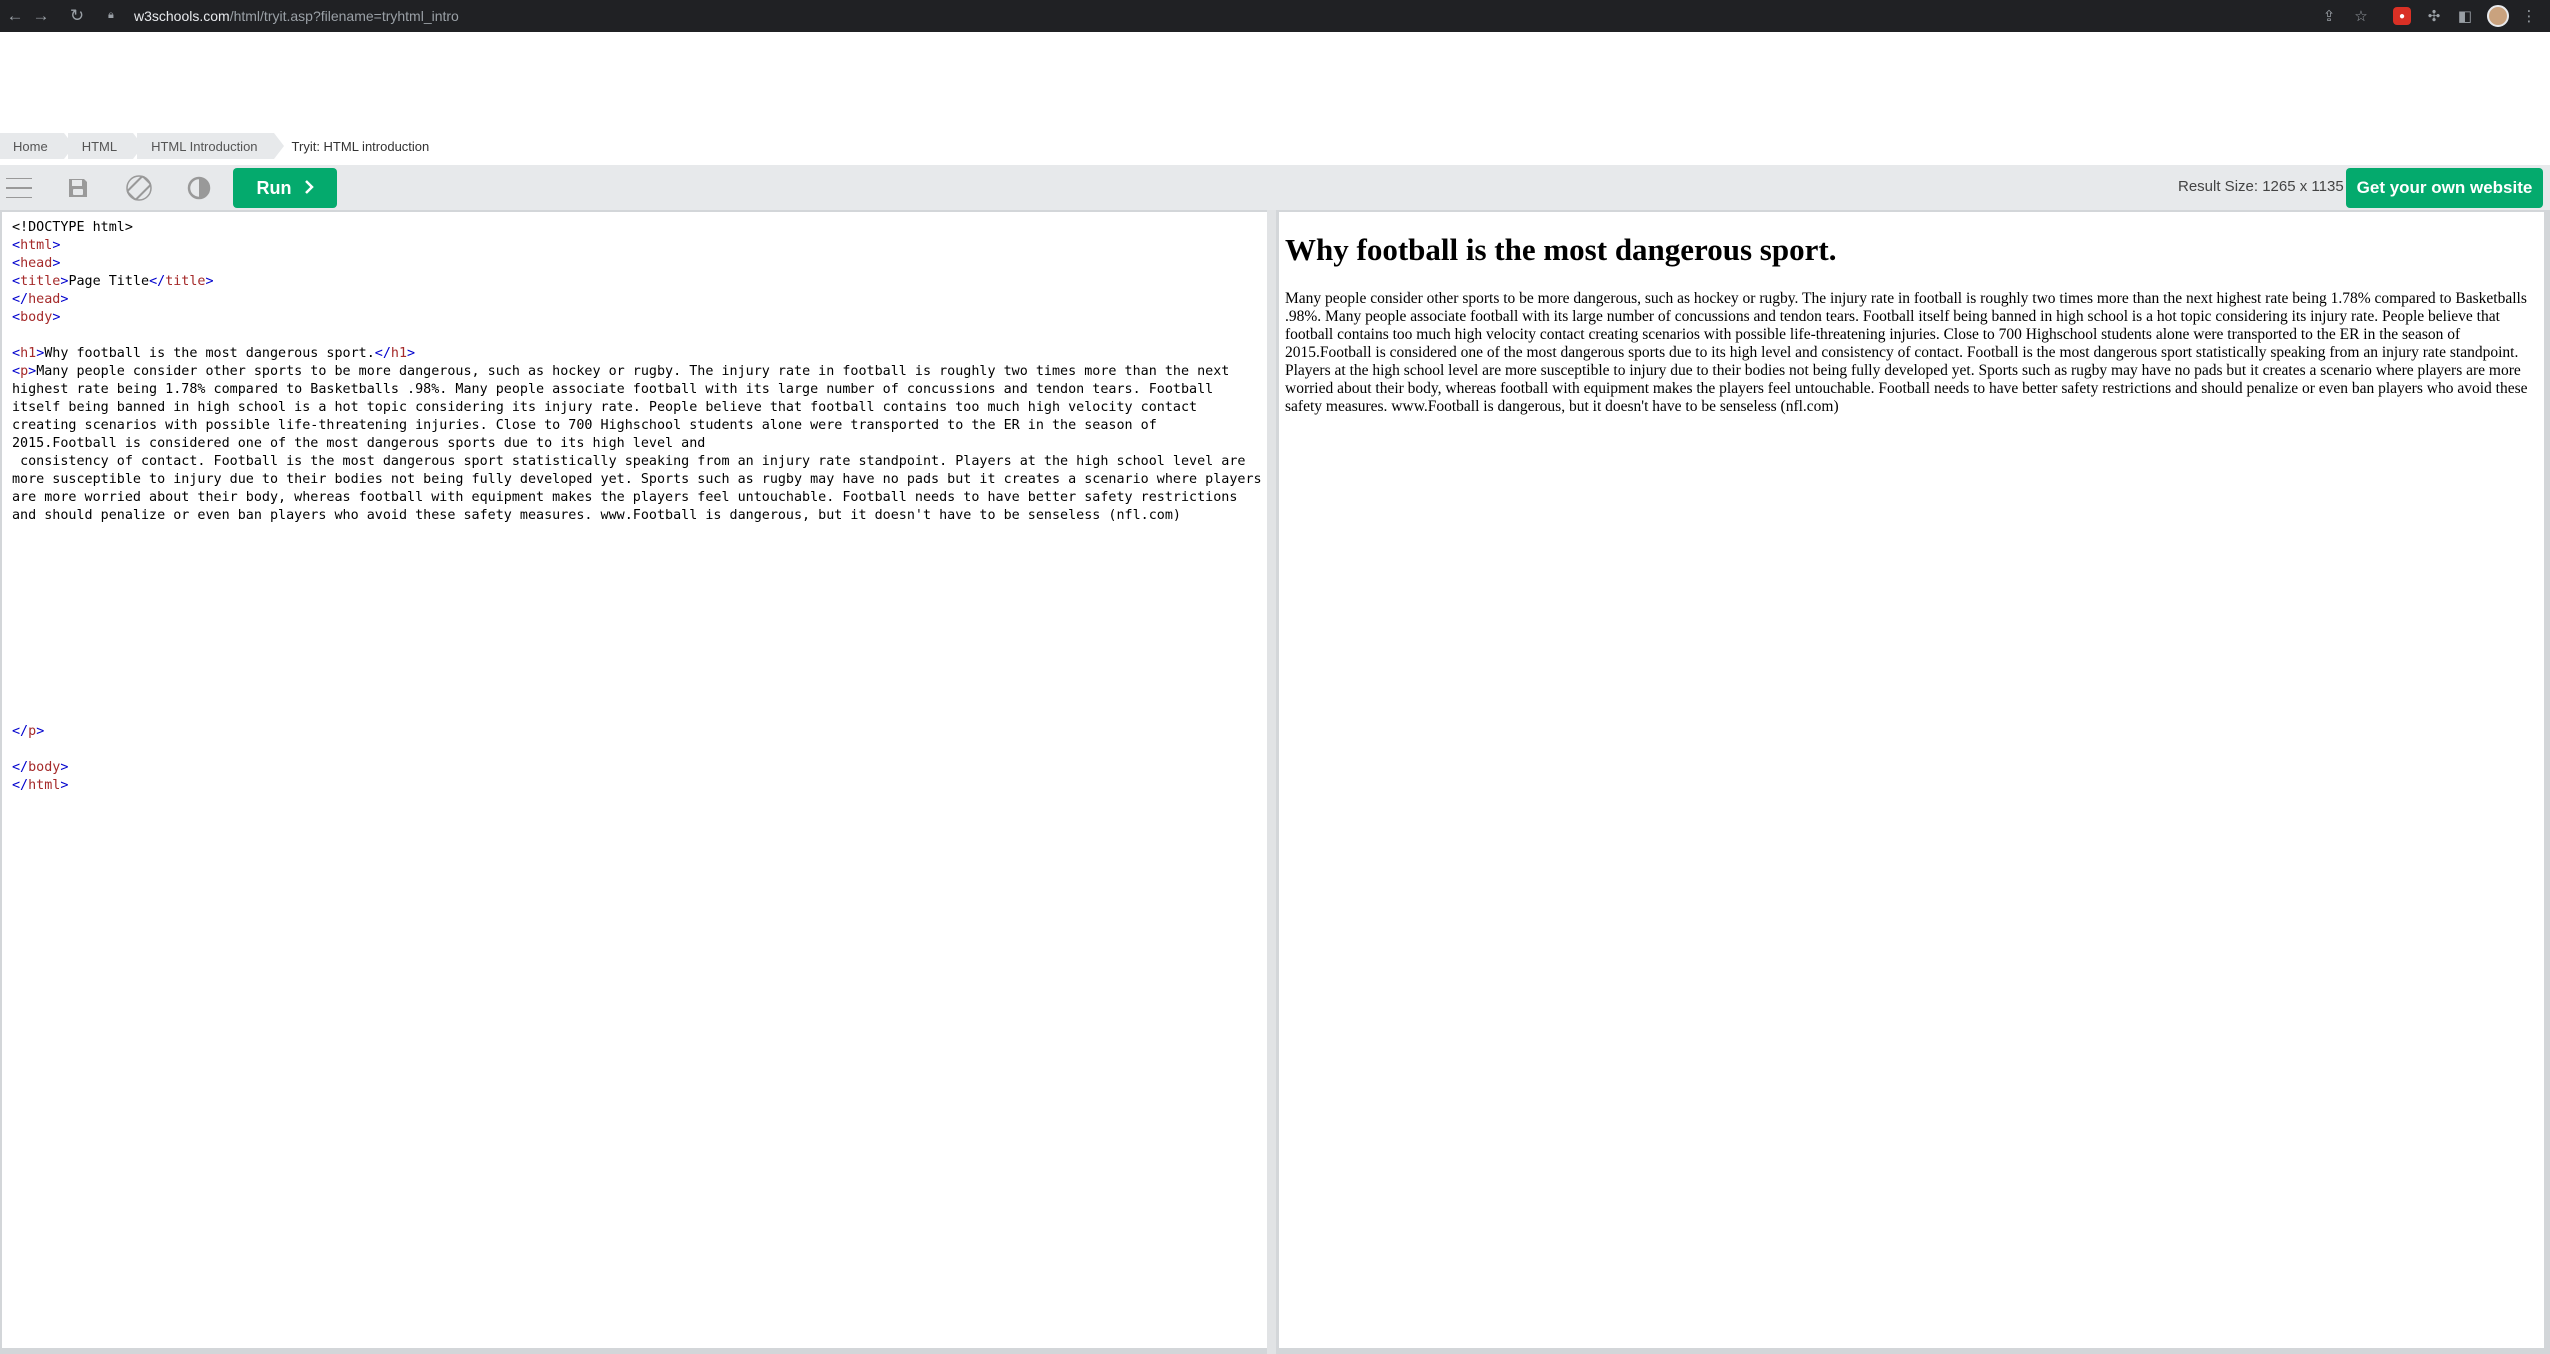  Describe the element at coordinates (36, 263) in the screenshot. I see `code-line: <head>` at that location.